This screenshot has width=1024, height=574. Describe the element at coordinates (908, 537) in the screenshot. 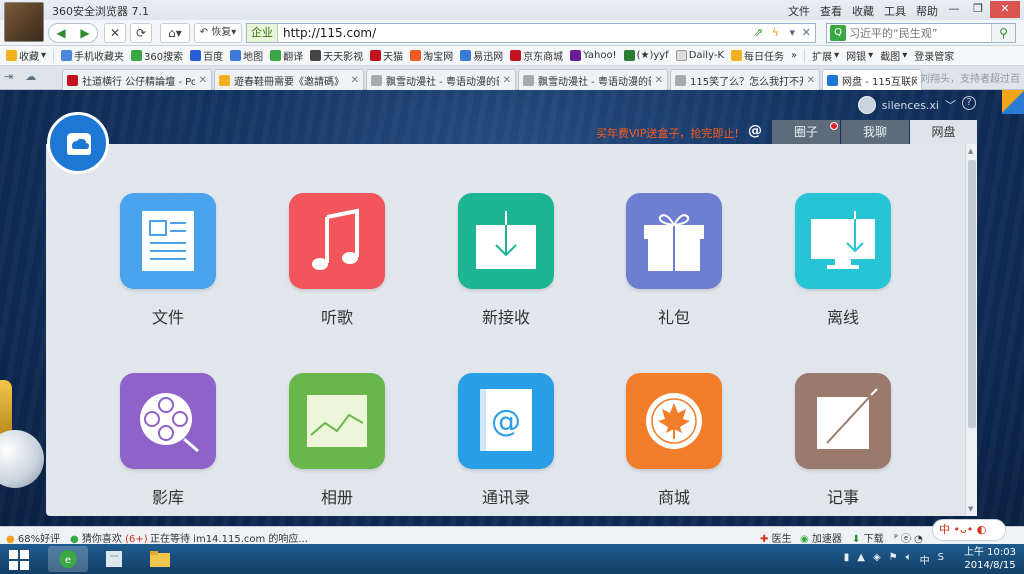

I see `extra-status-icons: ᴾ ⓔ ◔` at that location.